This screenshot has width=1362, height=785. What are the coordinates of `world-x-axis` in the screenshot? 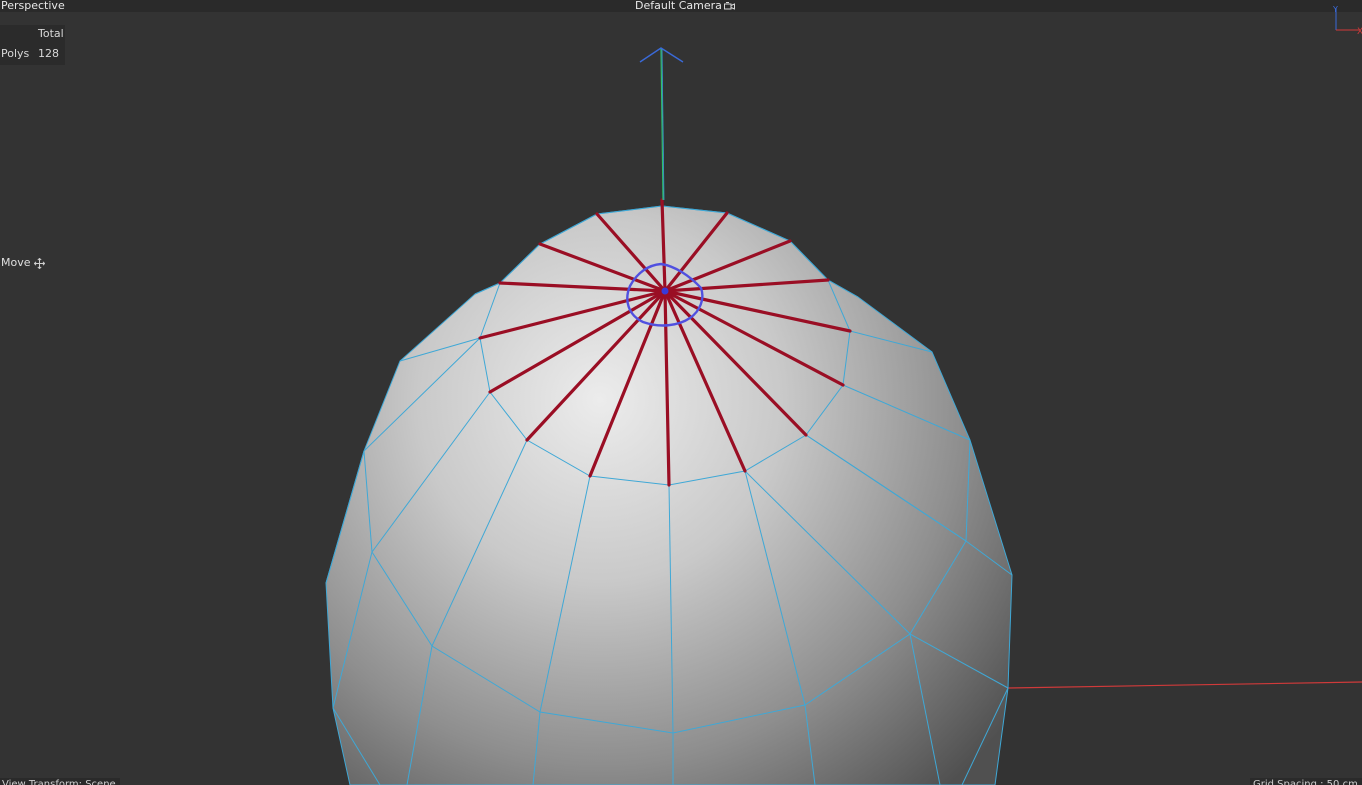 It's located at (1184, 685).